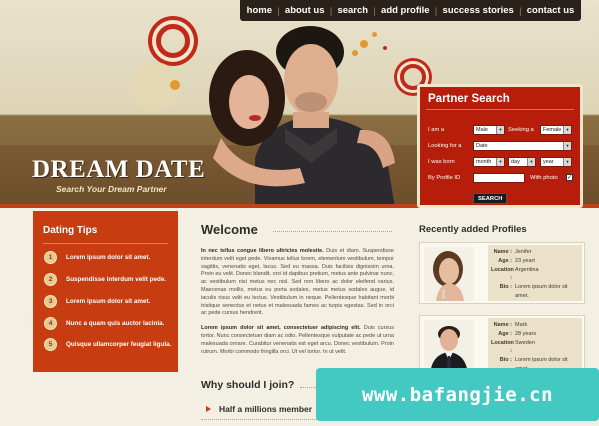 The width and height of the screenshot is (599, 426). I want to click on nav-home: home, so click(259, 10).